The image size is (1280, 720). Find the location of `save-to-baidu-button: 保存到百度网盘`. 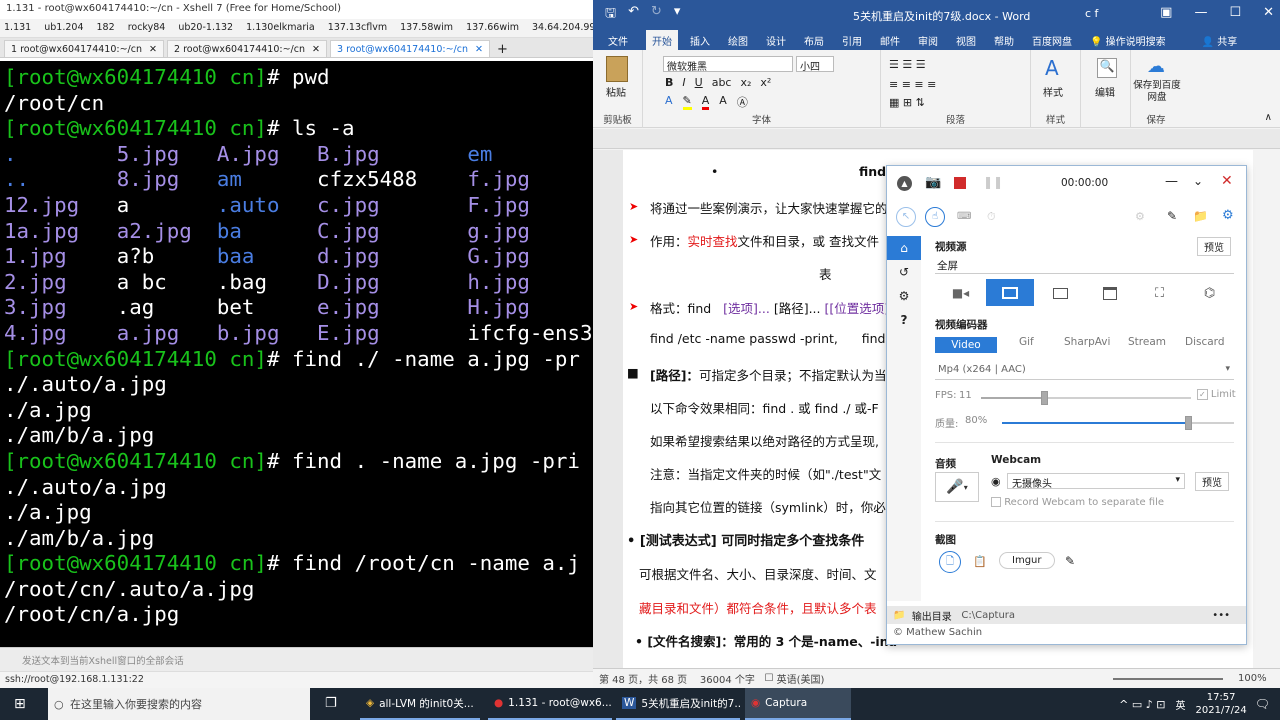

save-to-baidu-button: 保存到百度网盘 is located at coordinates (1157, 92).